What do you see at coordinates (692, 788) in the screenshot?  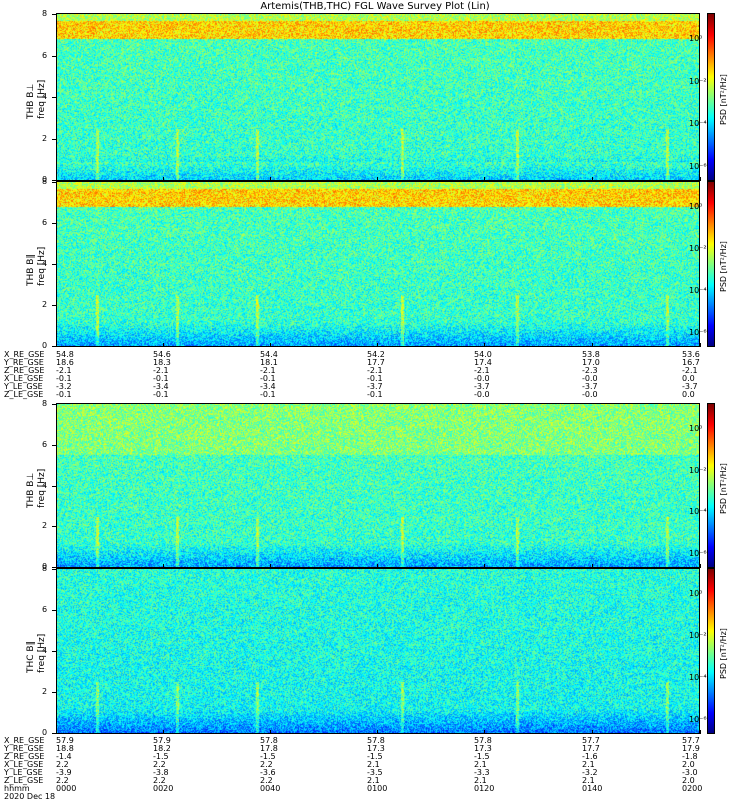 I see `ephemeris-value: 0200` at bounding box center [692, 788].